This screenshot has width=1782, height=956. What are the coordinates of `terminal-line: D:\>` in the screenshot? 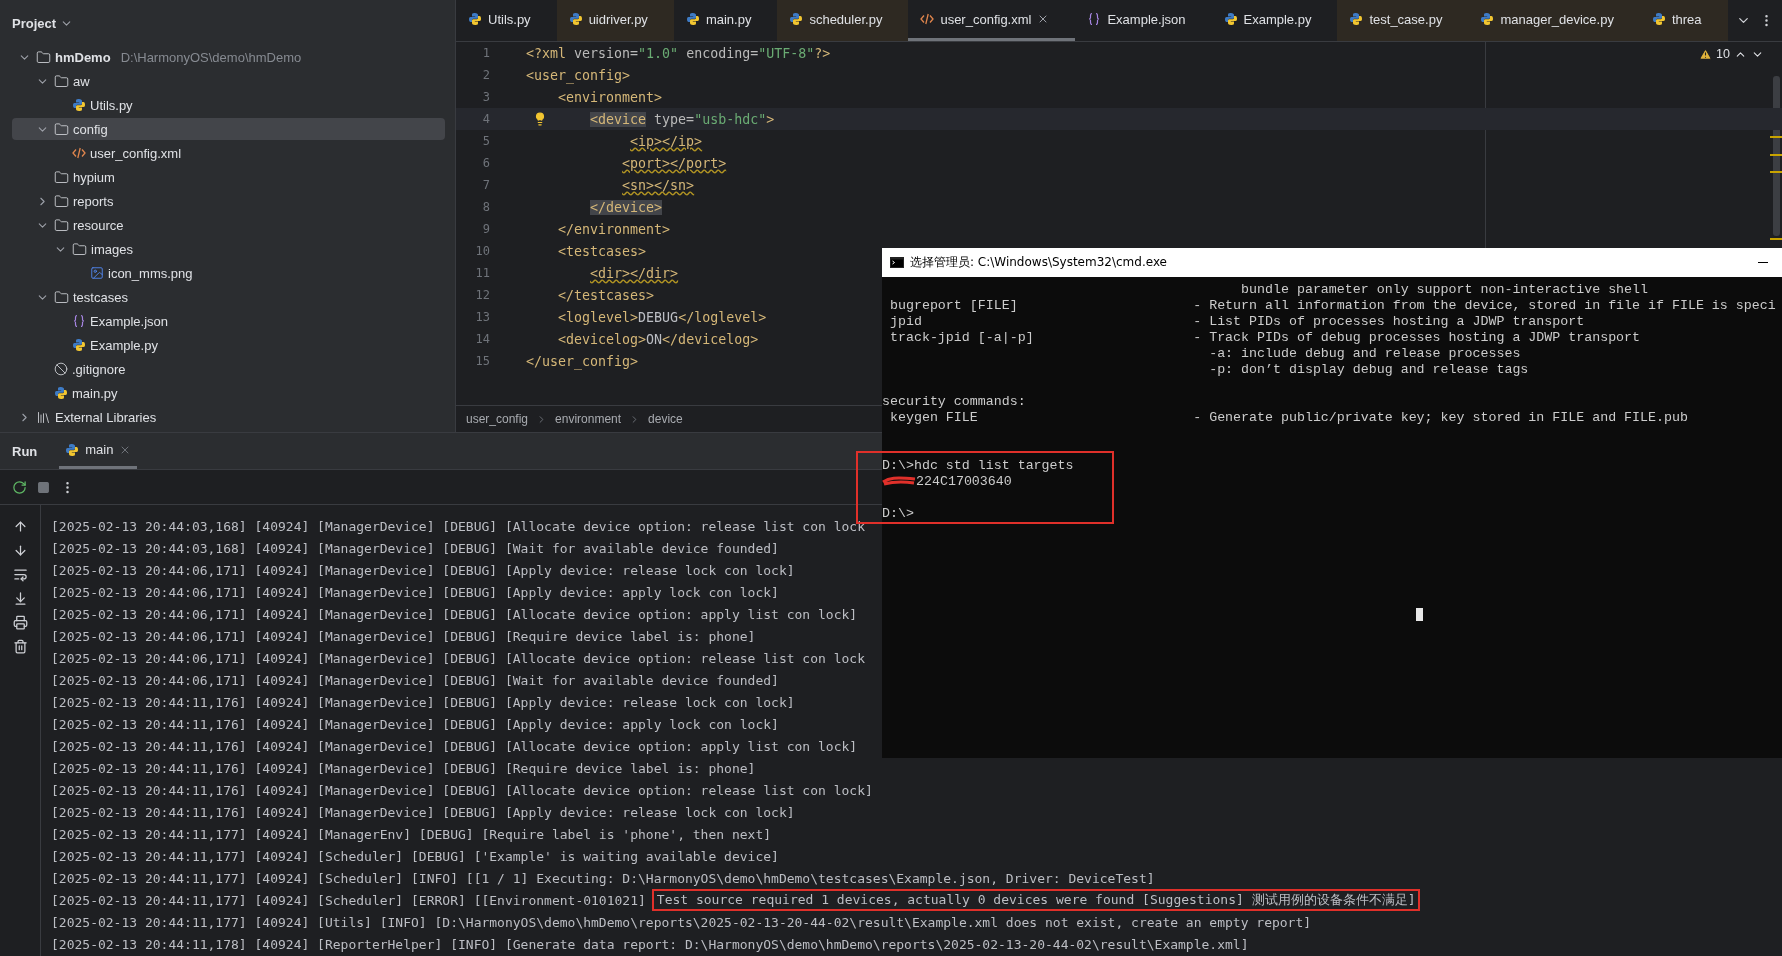 It's located at (898, 513).